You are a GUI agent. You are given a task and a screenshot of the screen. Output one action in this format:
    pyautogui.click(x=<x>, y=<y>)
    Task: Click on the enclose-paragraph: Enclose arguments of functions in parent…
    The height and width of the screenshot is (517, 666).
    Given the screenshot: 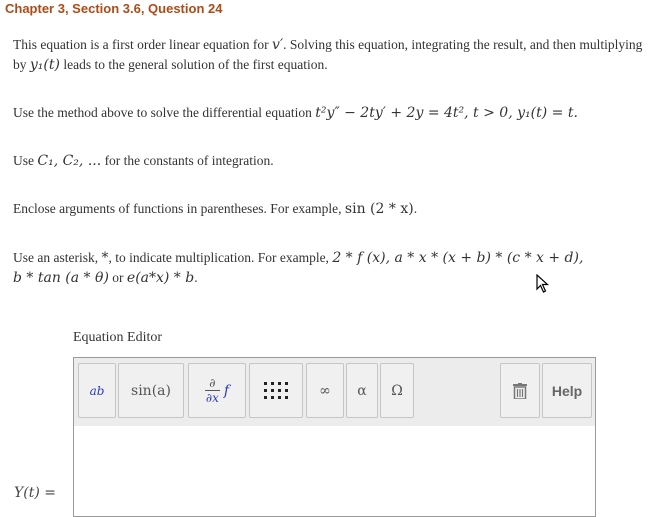 What is the action you would take?
    pyautogui.click(x=328, y=209)
    